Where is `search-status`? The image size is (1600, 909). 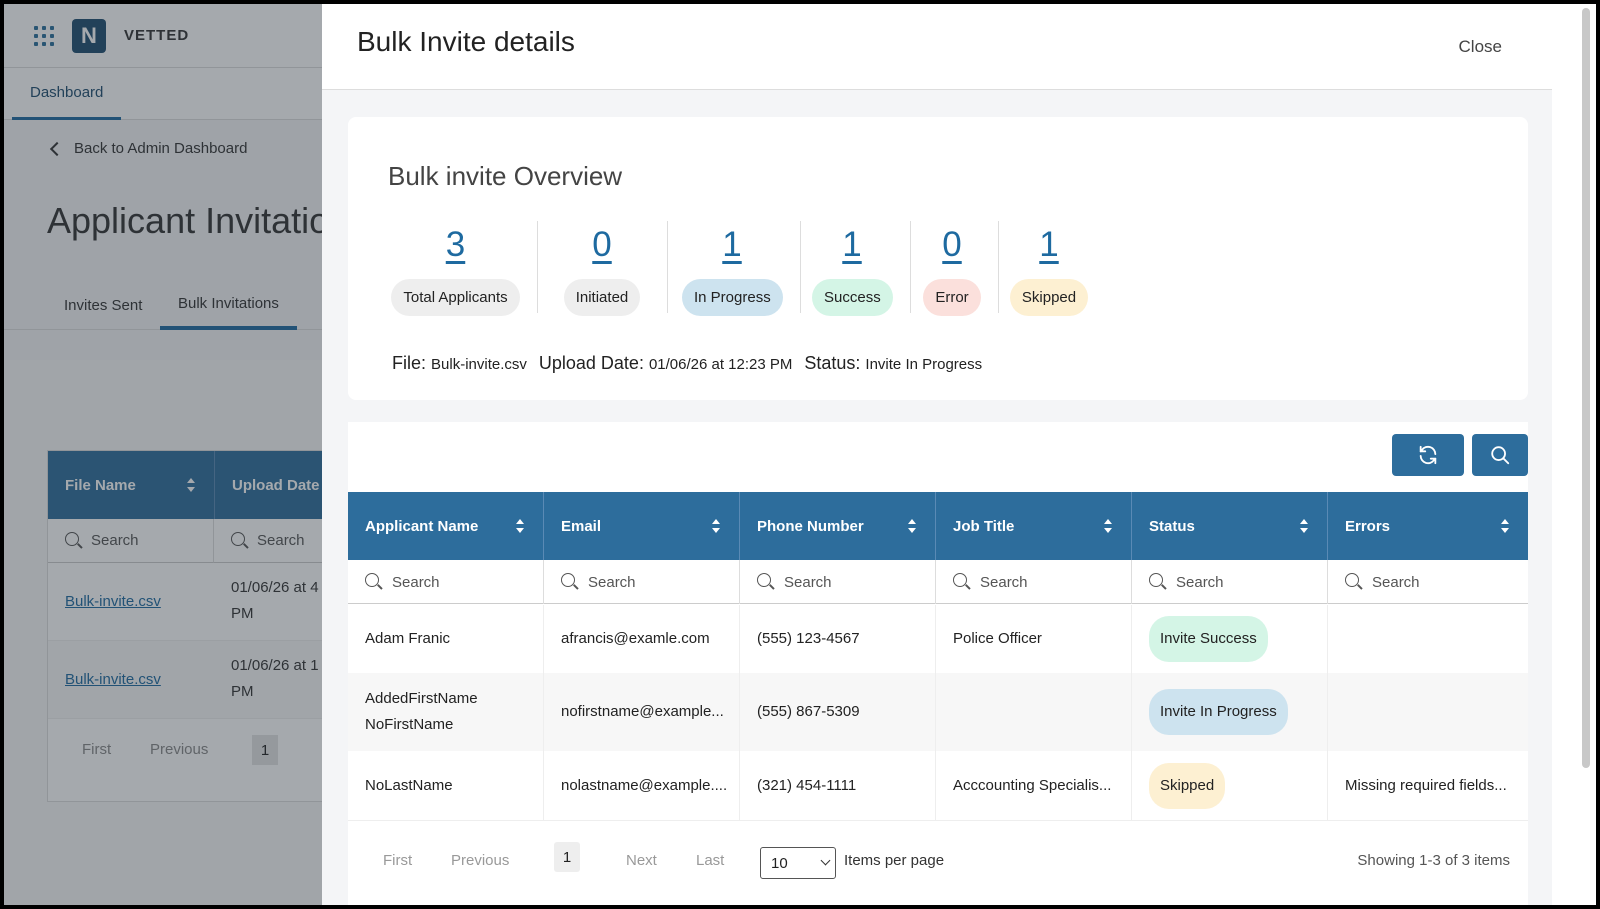
search-status is located at coordinates (1230, 582).